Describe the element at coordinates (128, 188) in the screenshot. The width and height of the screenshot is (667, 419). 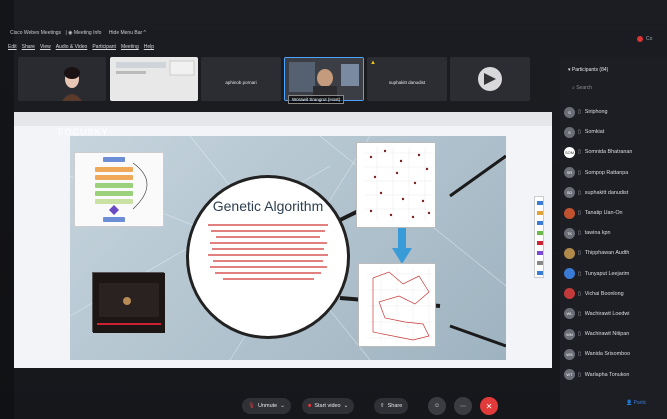
I see `flow-loop-arrow-icon` at that location.